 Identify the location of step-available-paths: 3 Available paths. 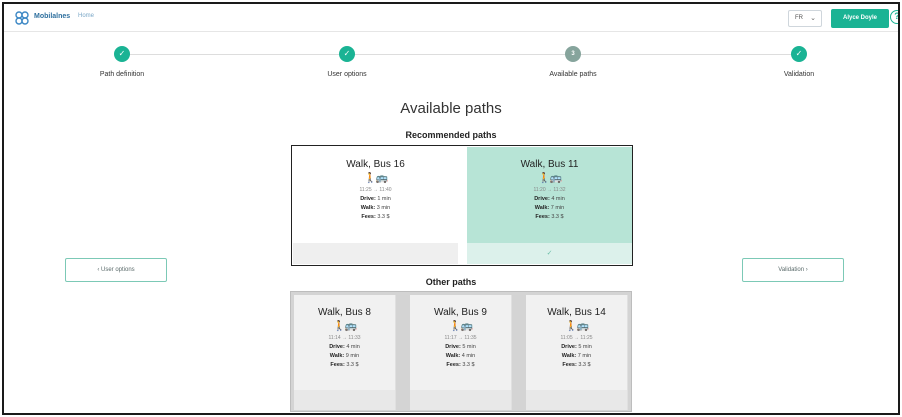
(573, 62).